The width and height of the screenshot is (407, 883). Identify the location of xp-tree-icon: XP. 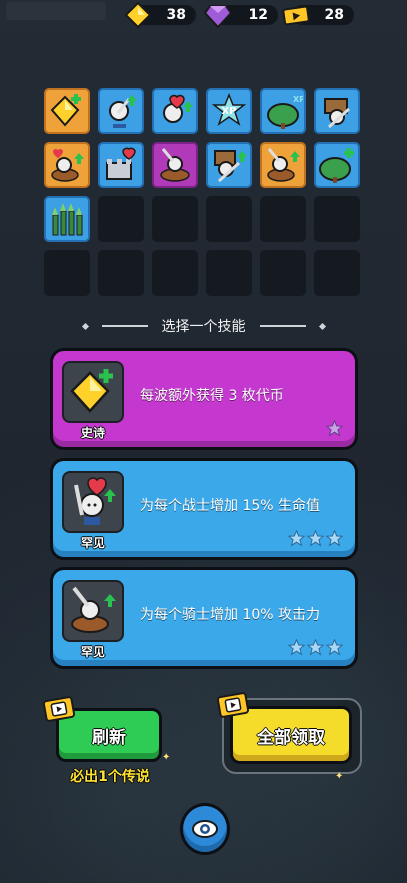
(285, 112).